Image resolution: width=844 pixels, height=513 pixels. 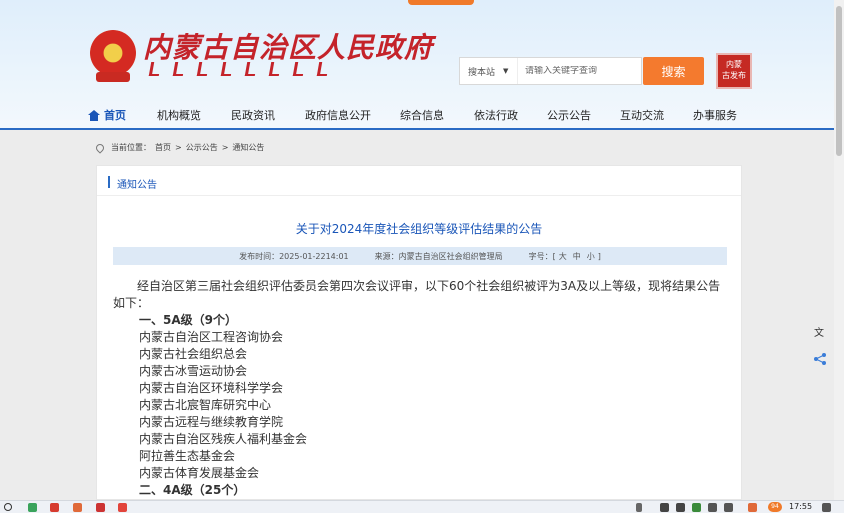 I want to click on scrollbar-thumb, so click(x=839, y=81).